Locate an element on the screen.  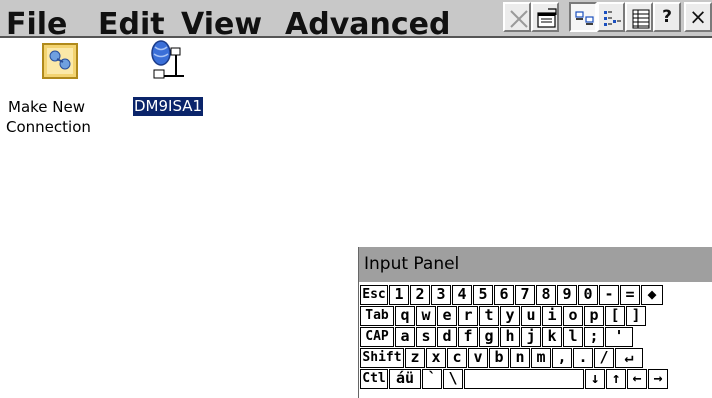
key-0-10: 0 is located at coordinates (588, 295).